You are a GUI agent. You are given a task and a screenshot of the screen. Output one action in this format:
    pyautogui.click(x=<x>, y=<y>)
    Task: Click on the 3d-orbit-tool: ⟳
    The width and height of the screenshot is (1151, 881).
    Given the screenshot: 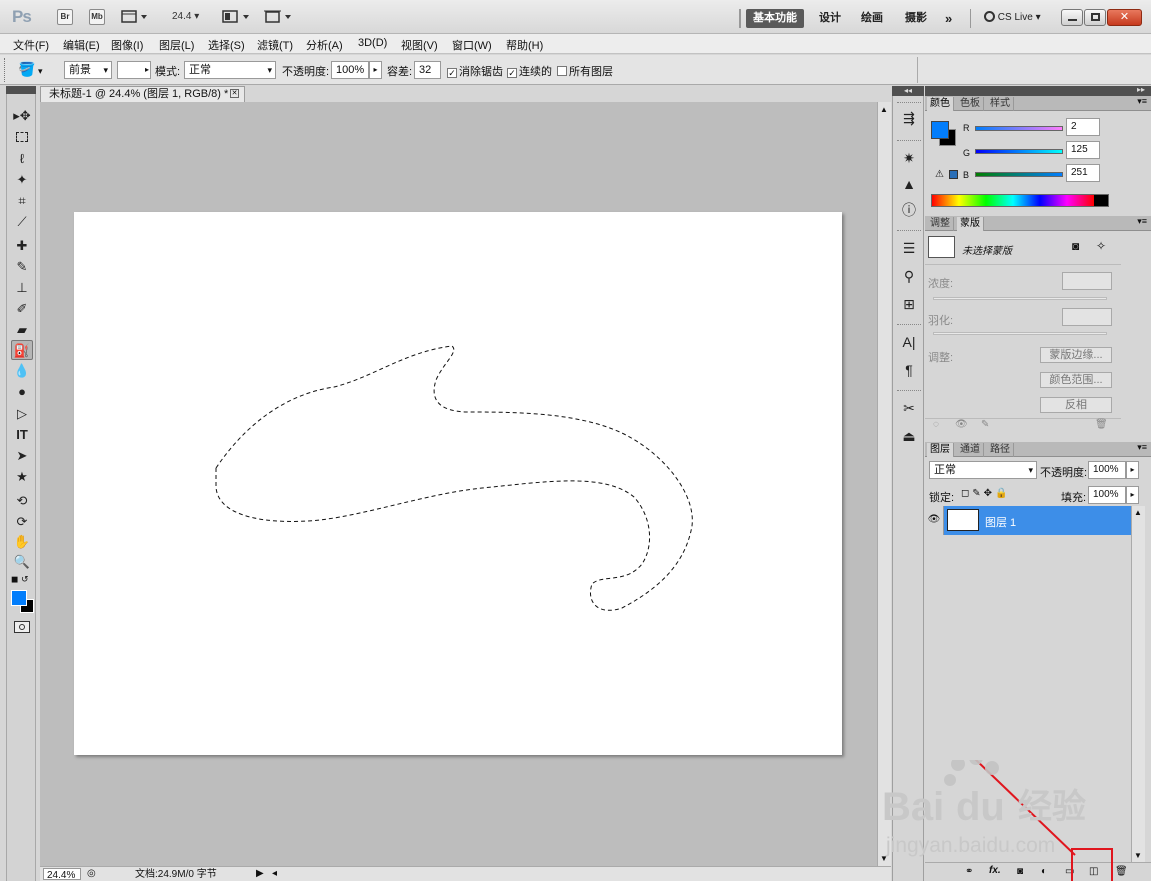 What is the action you would take?
    pyautogui.click(x=22, y=522)
    